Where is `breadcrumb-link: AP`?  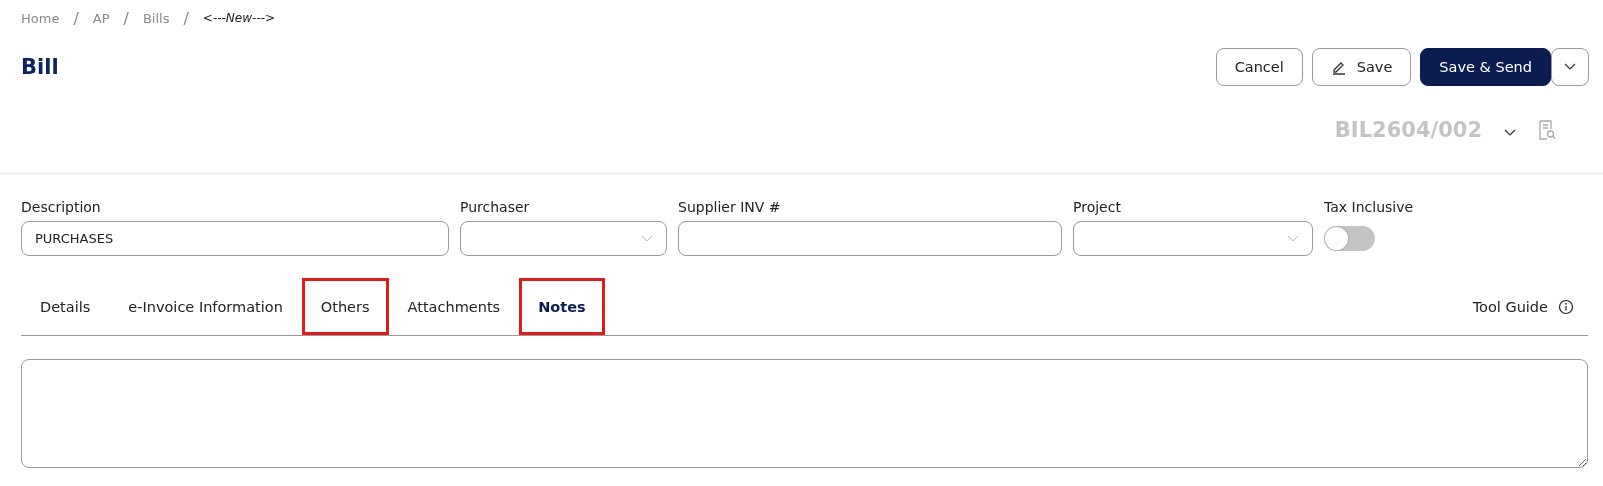 breadcrumb-link: AP is located at coordinates (101, 18).